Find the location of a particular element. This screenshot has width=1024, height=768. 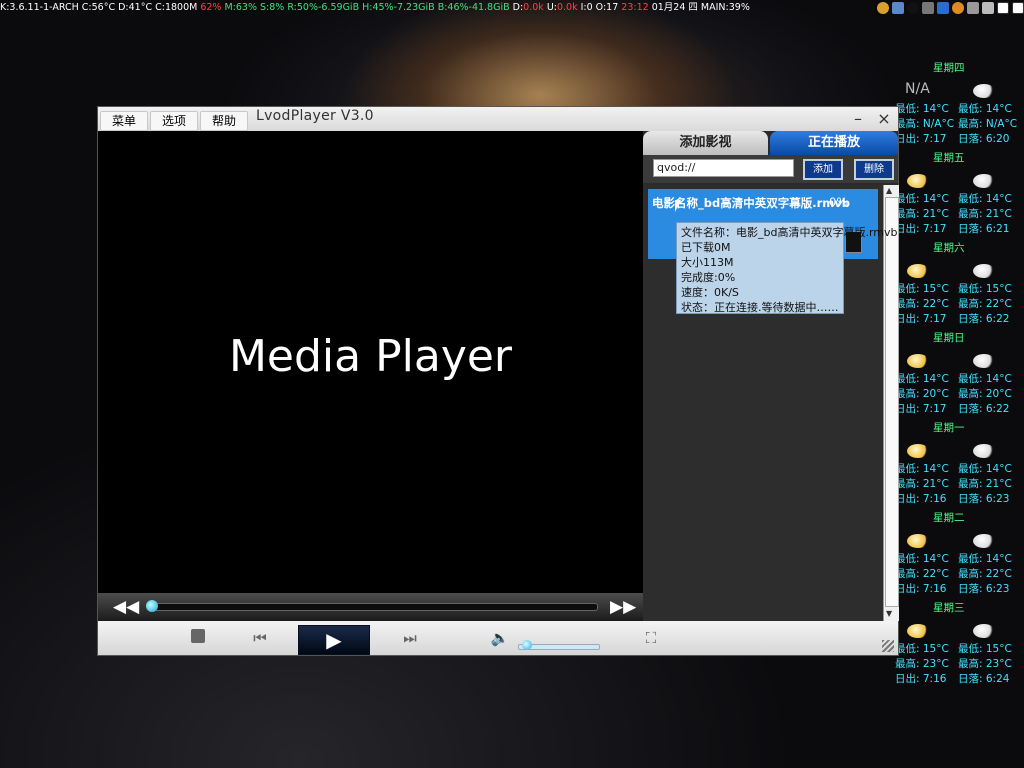

rewind-button: ◀◀ is located at coordinates (126, 607).